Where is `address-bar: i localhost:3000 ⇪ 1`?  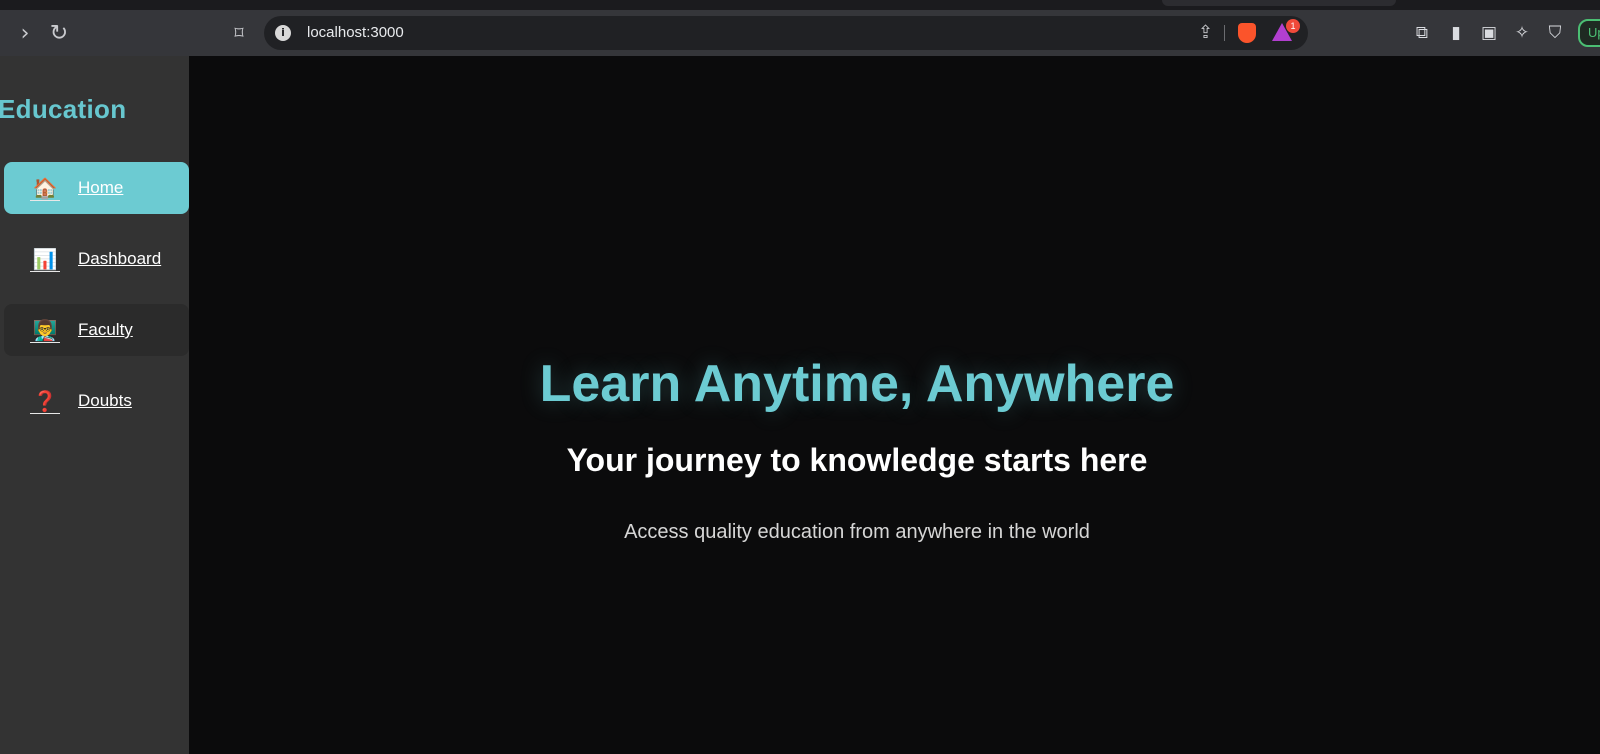 address-bar: i localhost:3000 ⇪ 1 is located at coordinates (786, 33).